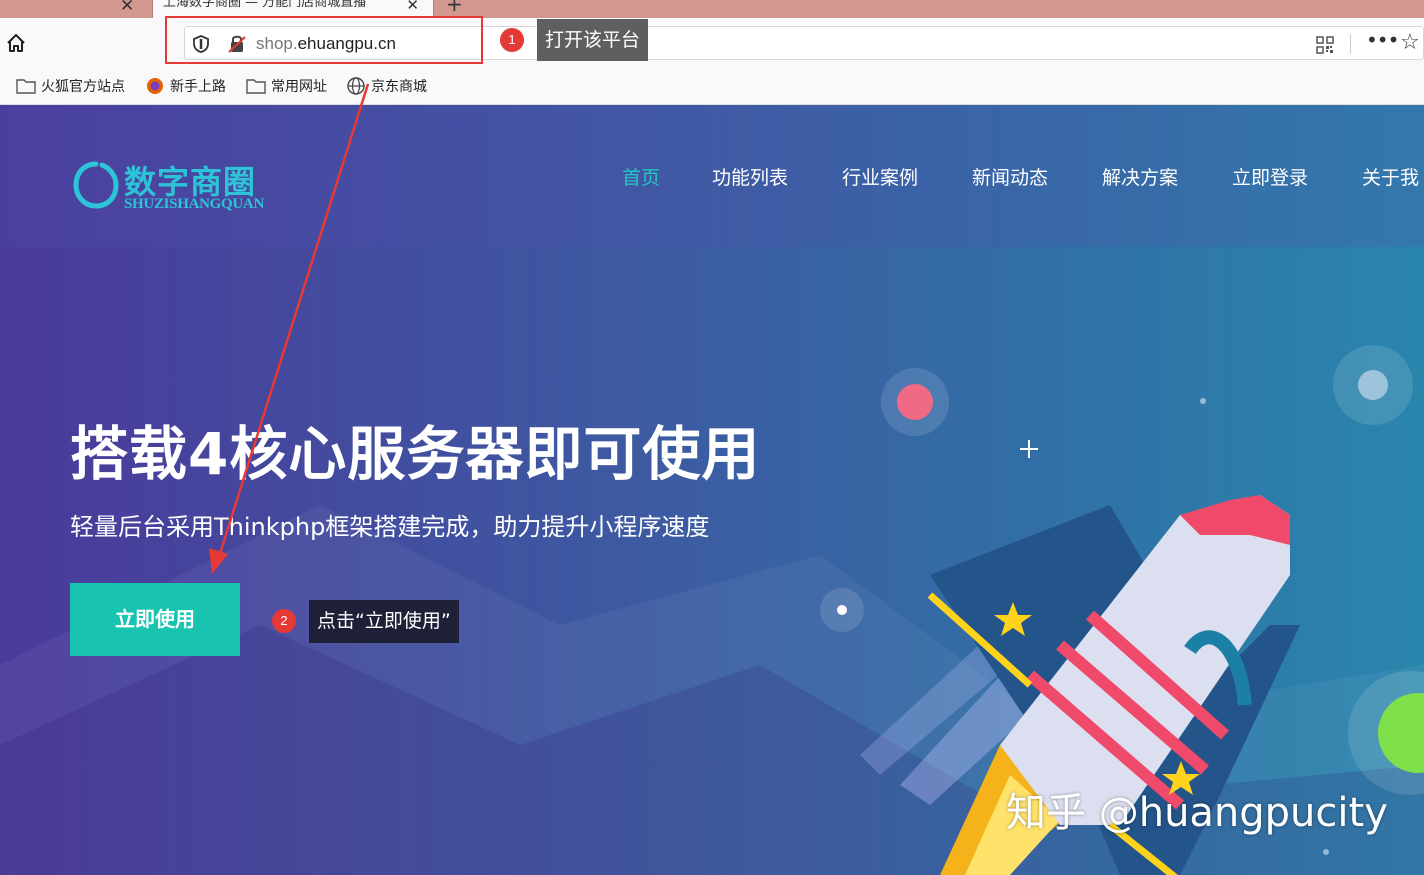 The height and width of the screenshot is (875, 1424). What do you see at coordinates (1197, 813) in the screenshot?
I see `watermark: 知乎 @huangpucity` at bounding box center [1197, 813].